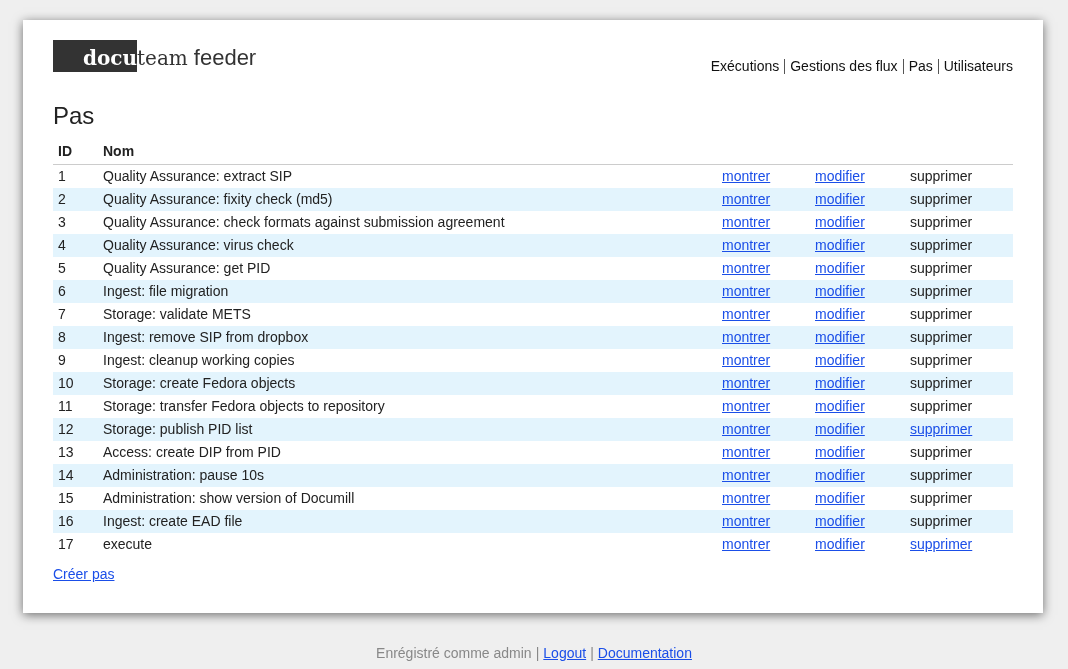  I want to click on logo-text: feeder, so click(225, 58).